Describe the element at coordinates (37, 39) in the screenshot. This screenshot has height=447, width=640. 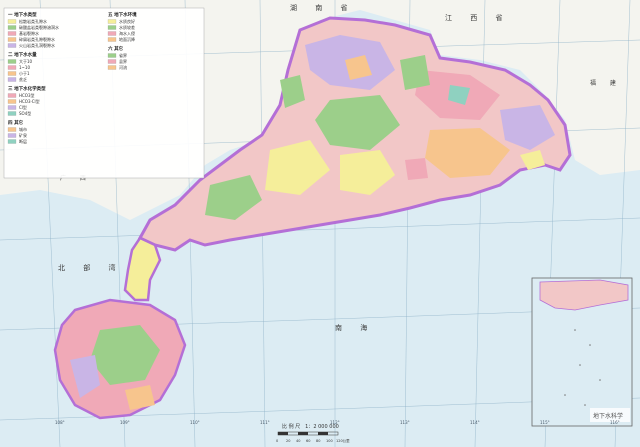
I see `legend-item-label: 碎屑岩类孔隙裂隙水` at that location.